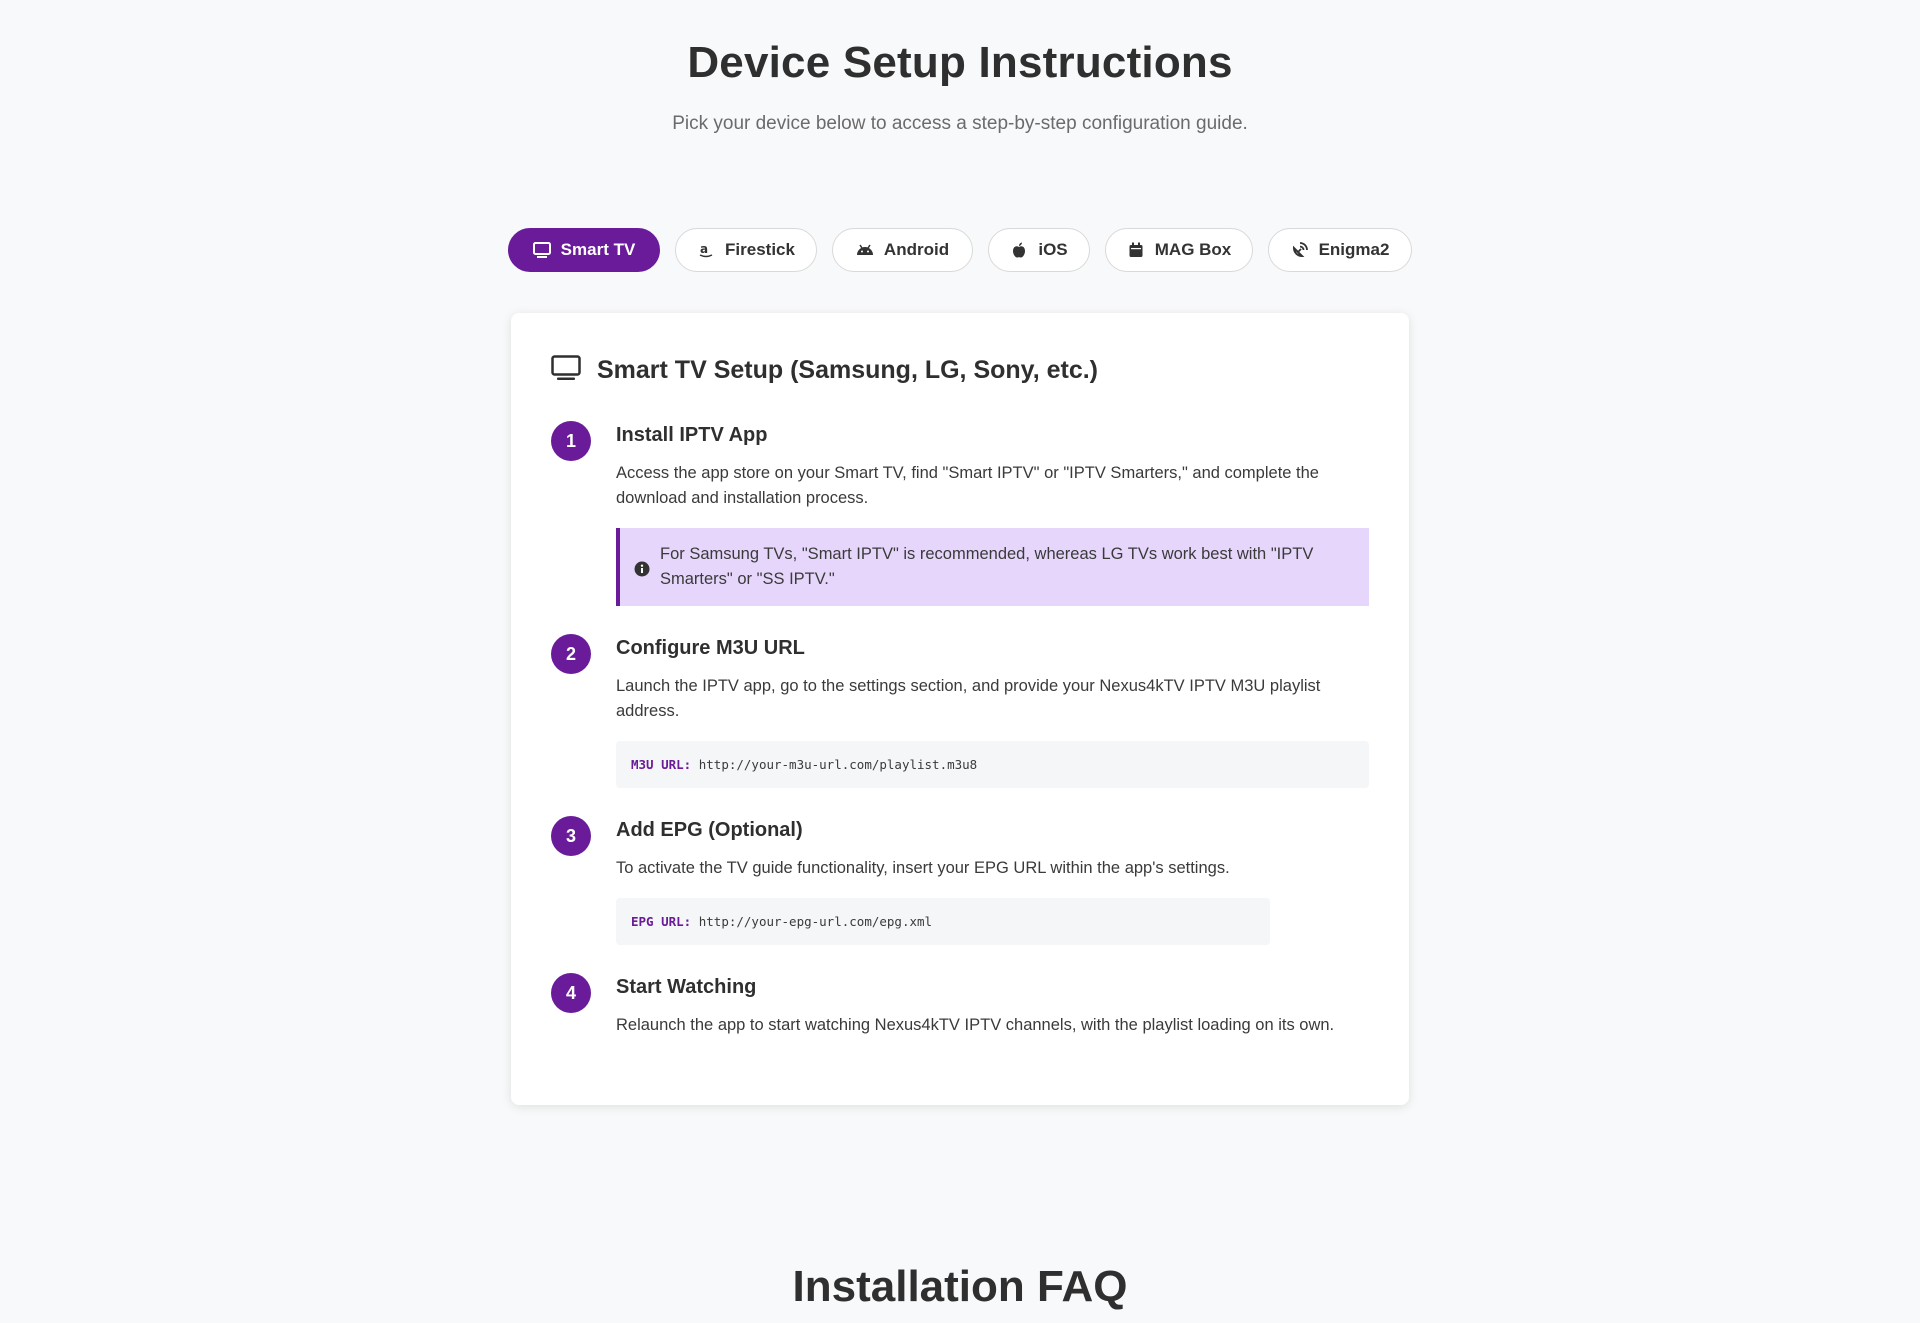  I want to click on code-value: http://your-m3u-url.com/playlist.m3u8, so click(838, 764).